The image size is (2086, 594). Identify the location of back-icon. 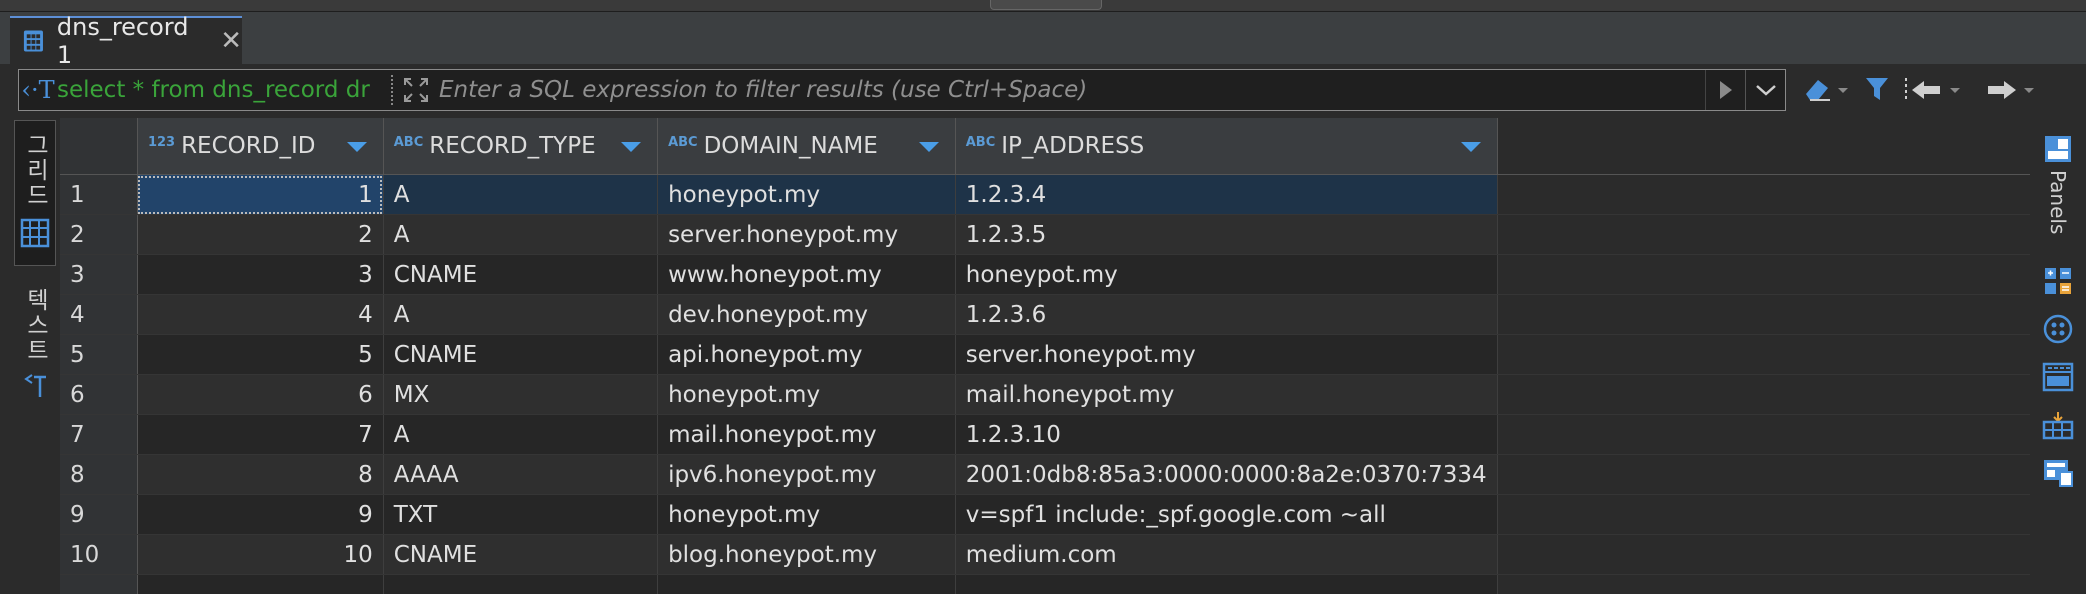
(1934, 90).